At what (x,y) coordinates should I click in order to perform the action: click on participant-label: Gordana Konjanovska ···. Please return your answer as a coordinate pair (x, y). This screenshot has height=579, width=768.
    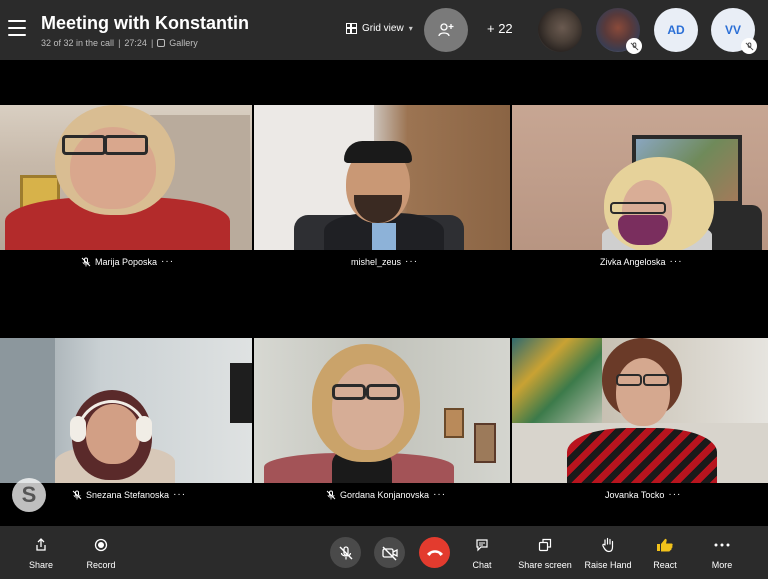
    Looking at the image, I should click on (386, 494).